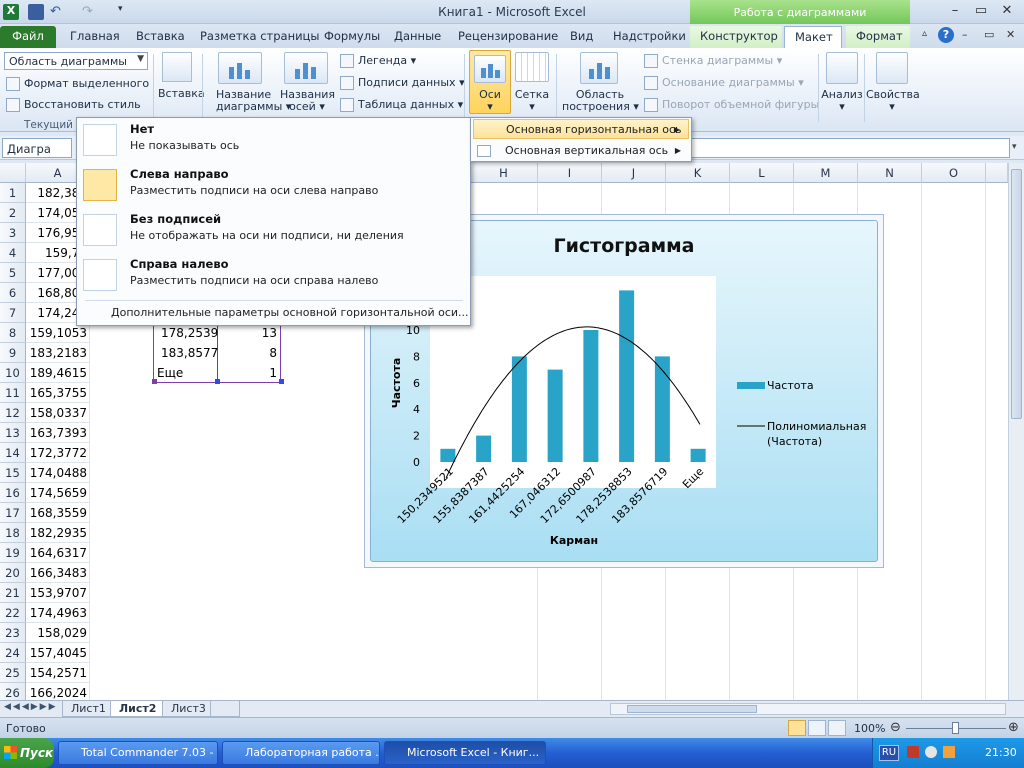  What do you see at coordinates (13, 333) in the screenshot?
I see `row-header: 8` at bounding box center [13, 333].